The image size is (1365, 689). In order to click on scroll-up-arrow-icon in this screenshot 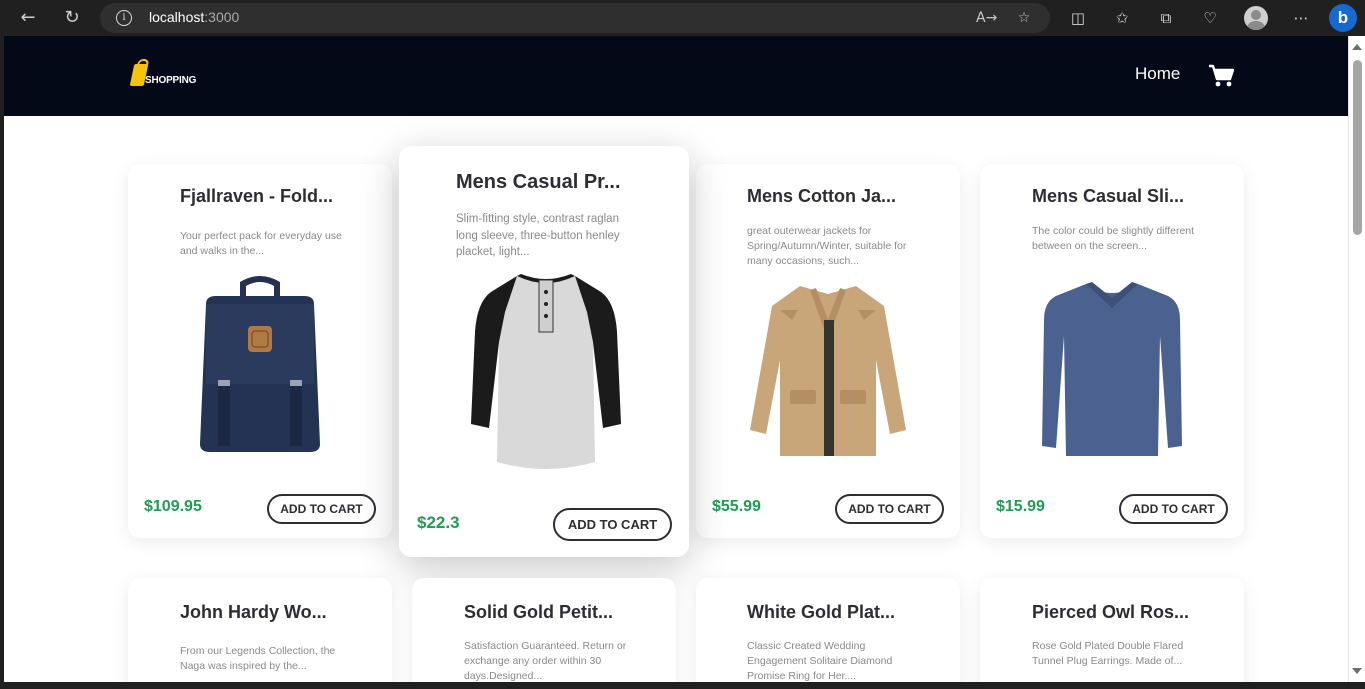, I will do `click(1357, 47)`.